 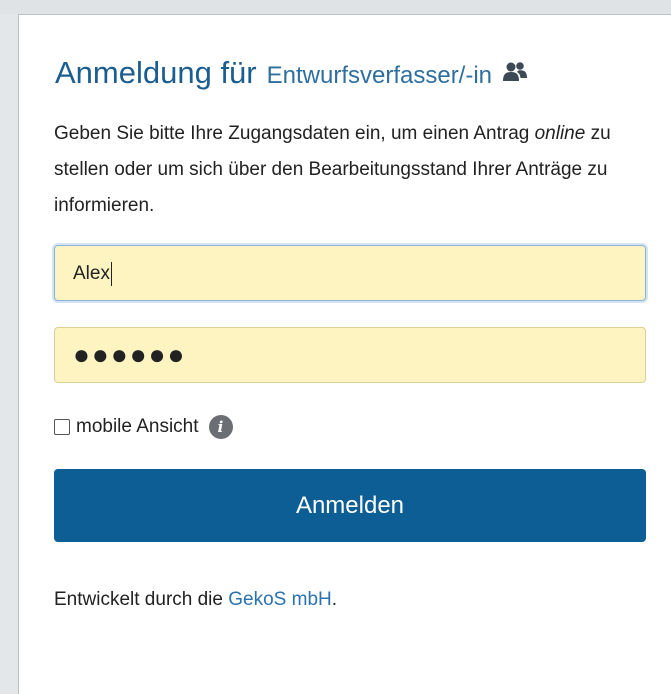 I want to click on password-input: ●●●●●●, so click(x=350, y=355).